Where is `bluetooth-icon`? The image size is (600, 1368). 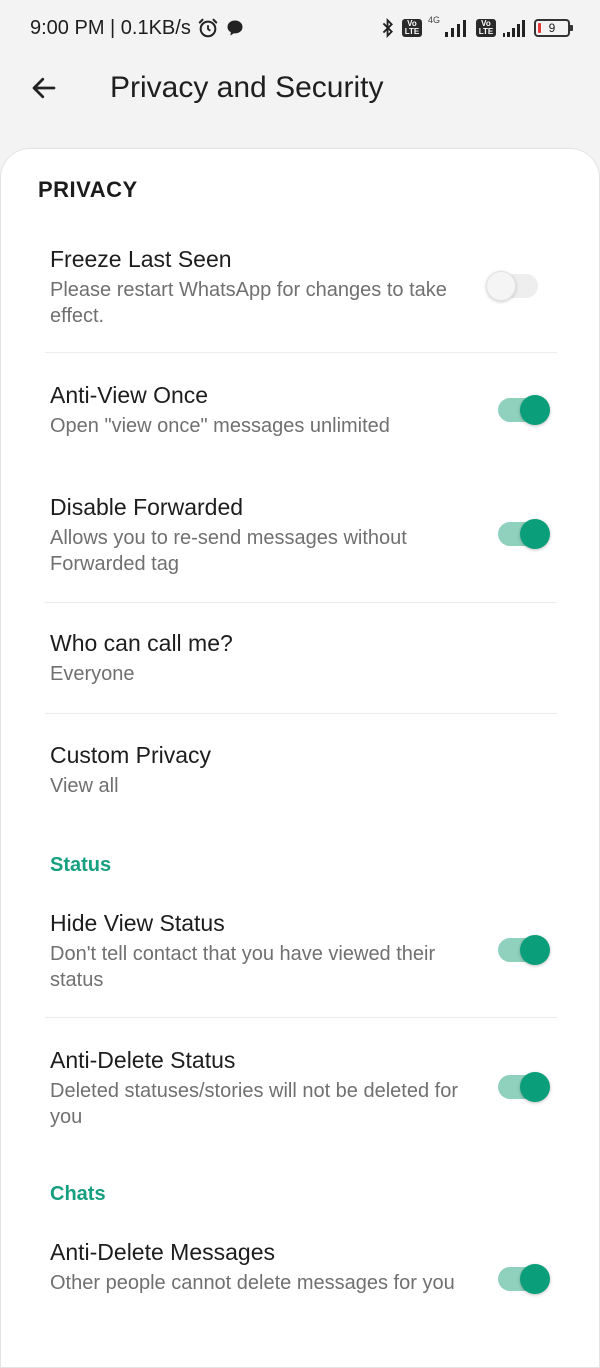 bluetooth-icon is located at coordinates (388, 28).